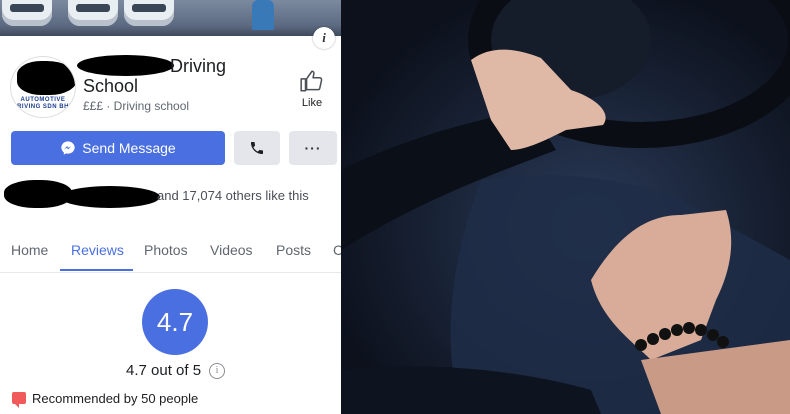 This screenshot has width=790, height=414. Describe the element at coordinates (231, 250) in the screenshot. I see `tab-videos: Videos` at that location.